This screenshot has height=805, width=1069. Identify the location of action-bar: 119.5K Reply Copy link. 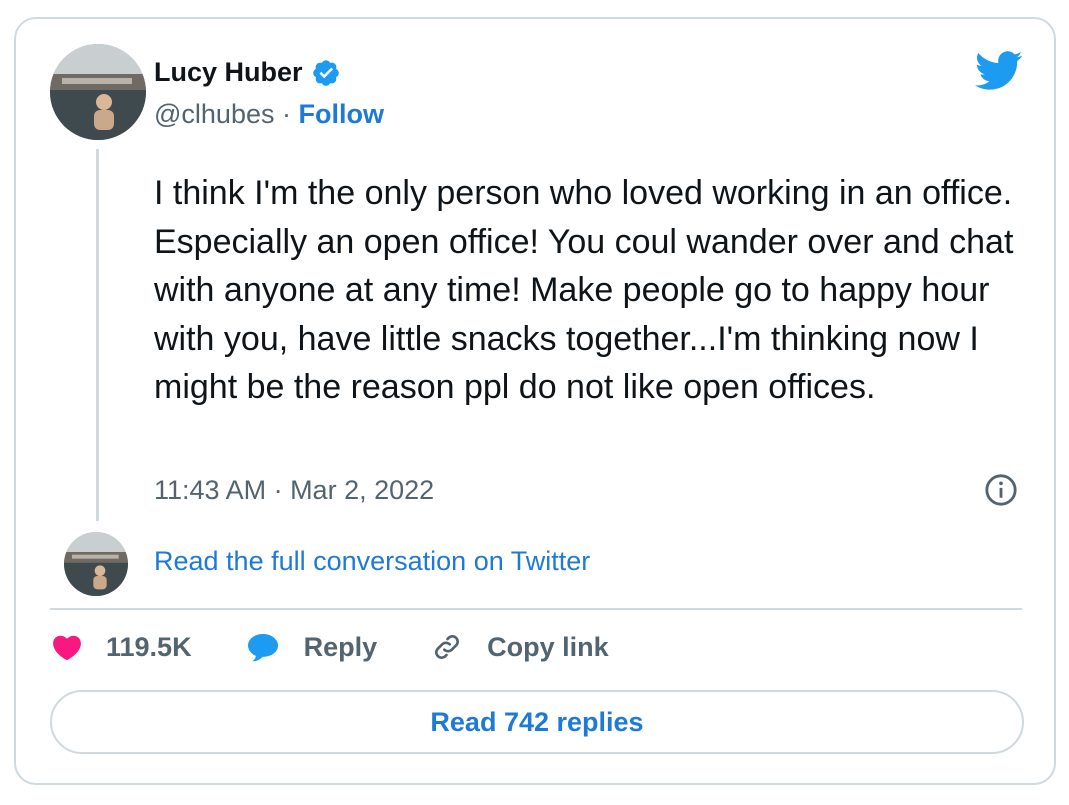
(357, 647).